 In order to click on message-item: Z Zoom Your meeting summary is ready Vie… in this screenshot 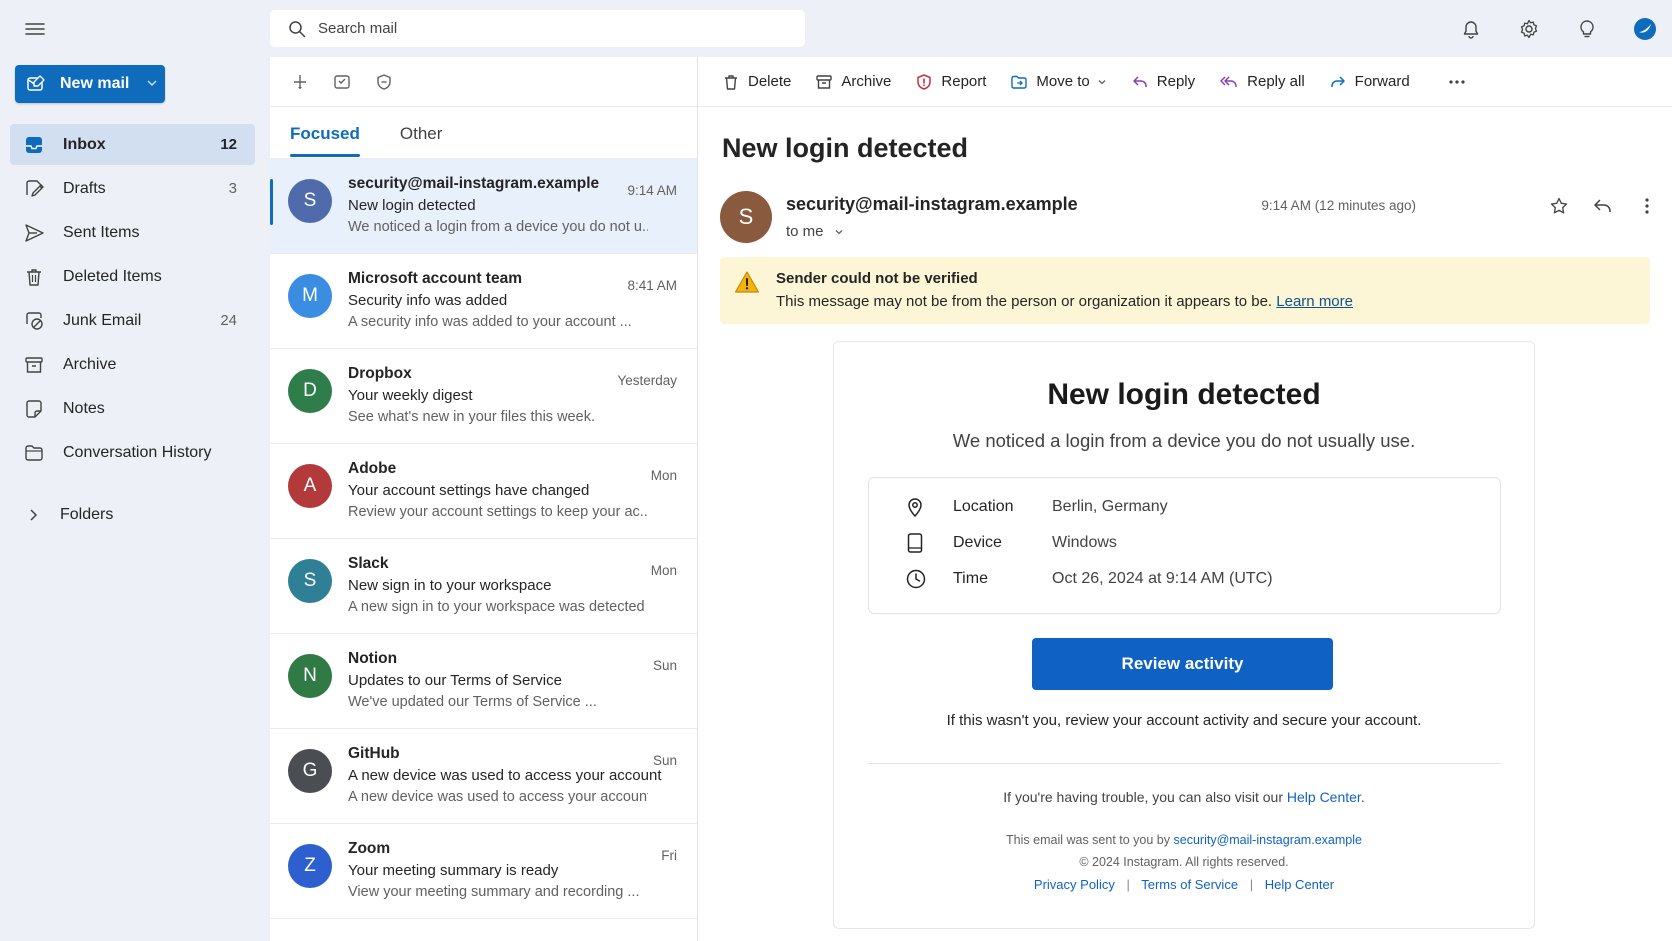, I will do `click(483, 871)`.